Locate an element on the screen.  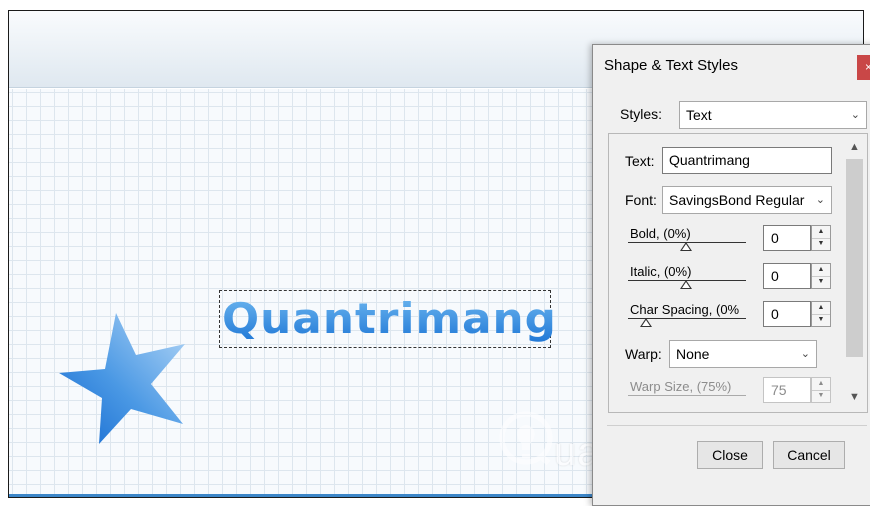
scrollbar-thumb is located at coordinates (854, 258).